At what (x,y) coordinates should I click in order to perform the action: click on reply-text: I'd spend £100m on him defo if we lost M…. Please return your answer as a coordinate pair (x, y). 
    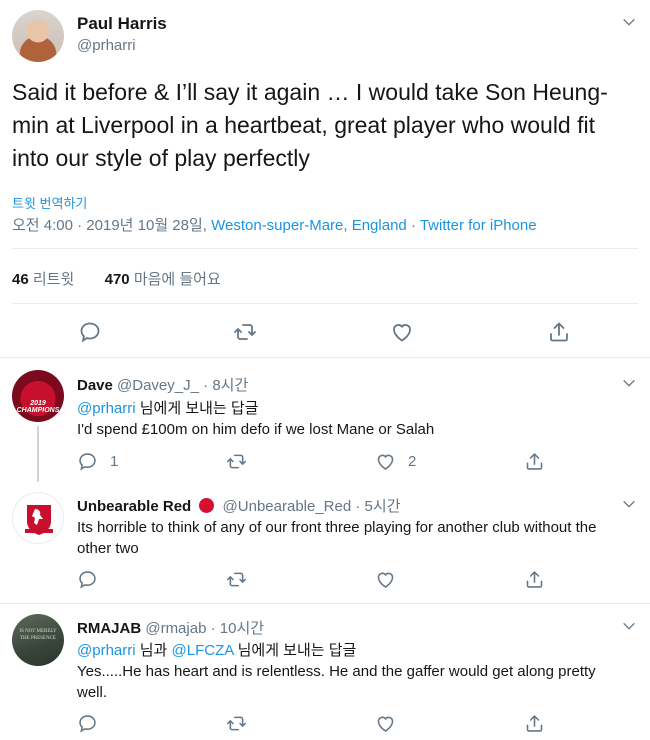
    Looking at the image, I should click on (256, 429).